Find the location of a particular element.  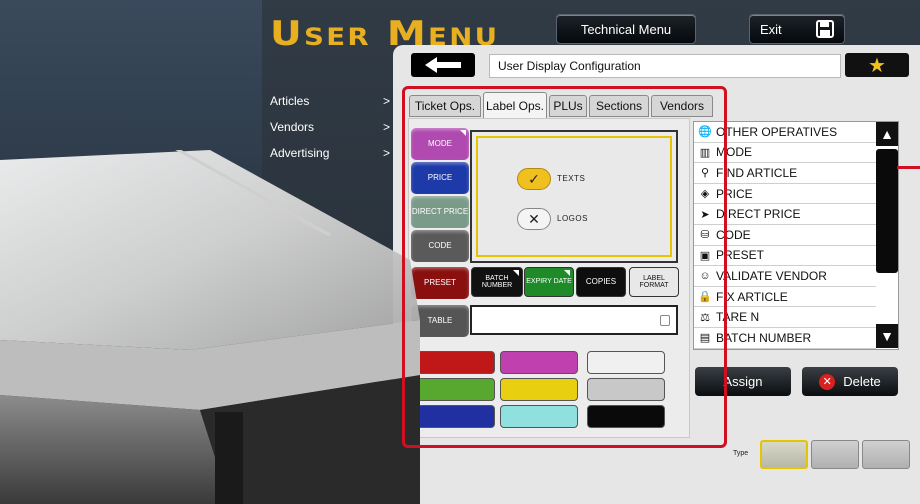

arrow-left-icon is located at coordinates (443, 65).